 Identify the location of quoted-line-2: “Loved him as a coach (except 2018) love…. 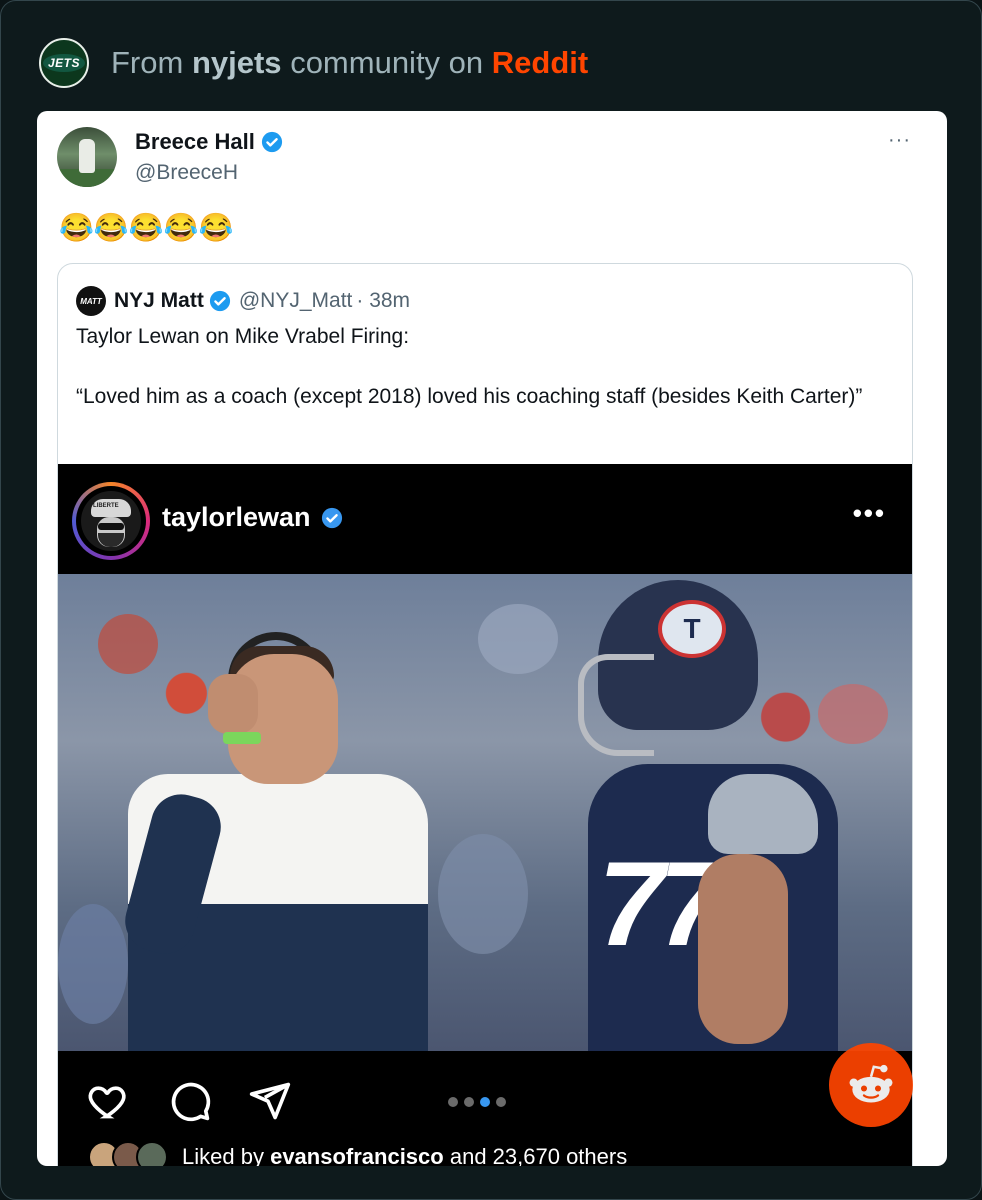
(469, 396).